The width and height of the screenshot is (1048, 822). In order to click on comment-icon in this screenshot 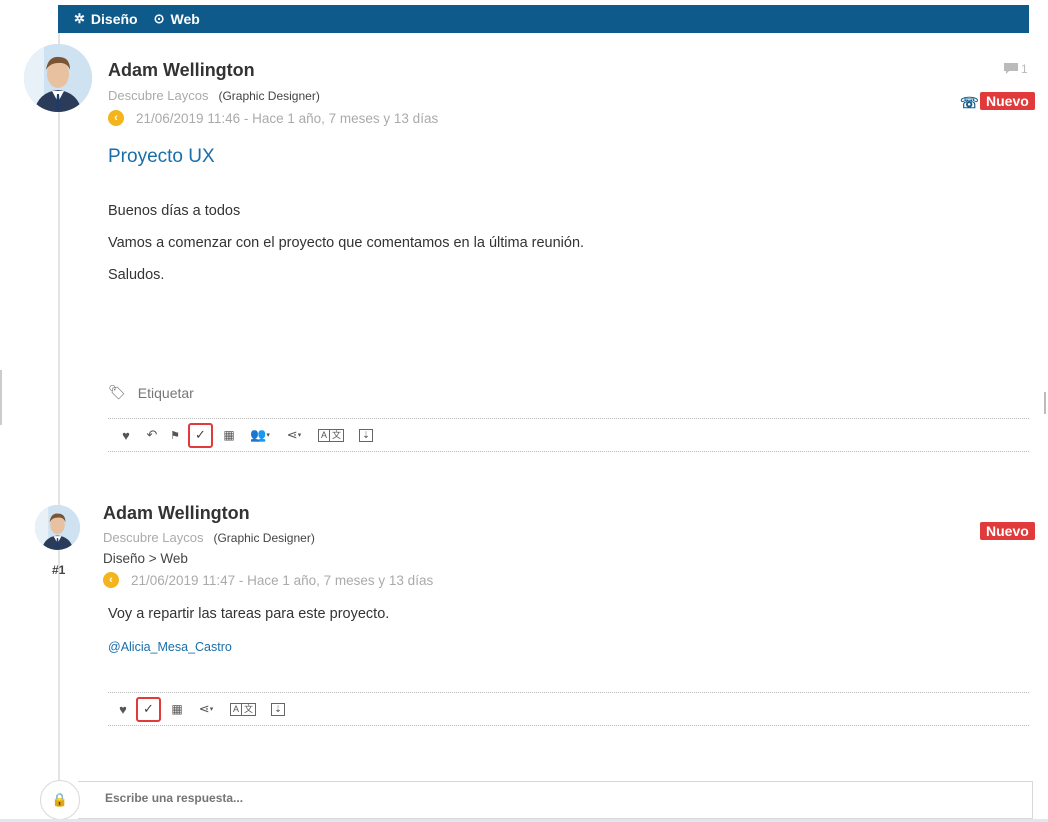, I will do `click(1011, 68)`.